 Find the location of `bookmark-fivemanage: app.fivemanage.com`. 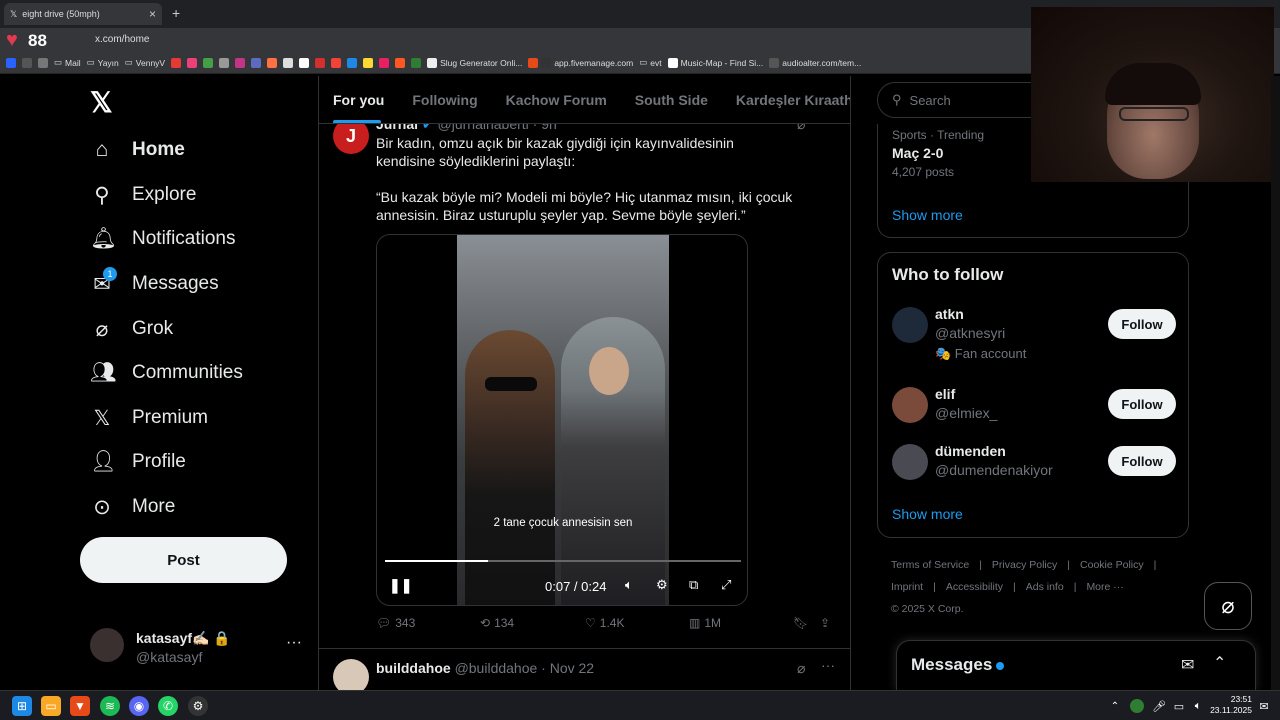

bookmark-fivemanage: app.fivemanage.com is located at coordinates (580, 62).